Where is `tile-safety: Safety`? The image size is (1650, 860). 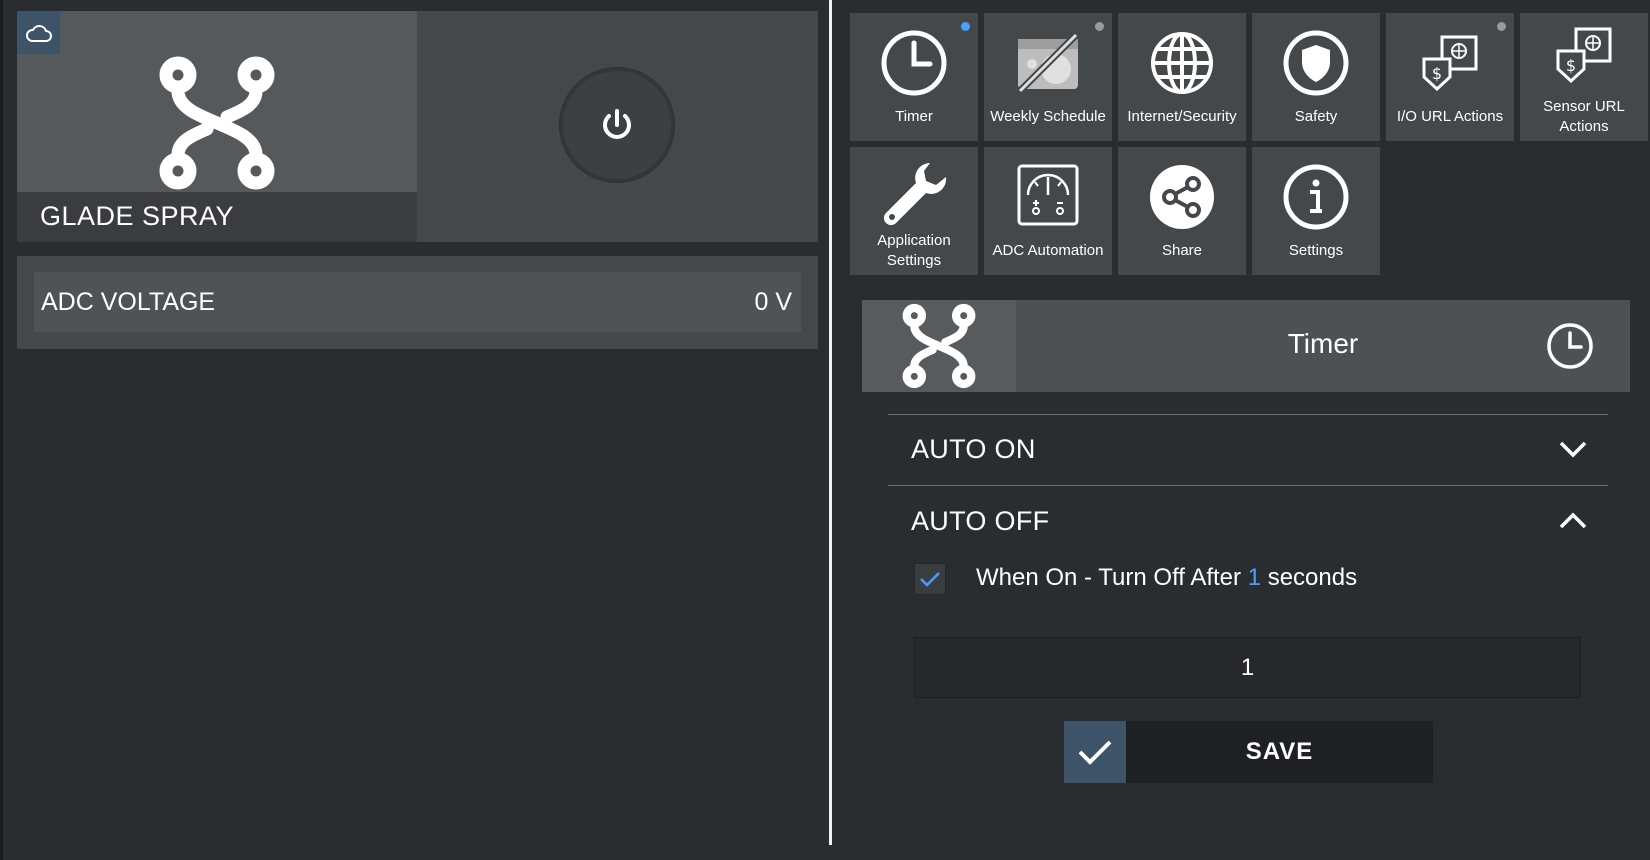
tile-safety: Safety is located at coordinates (1316, 77).